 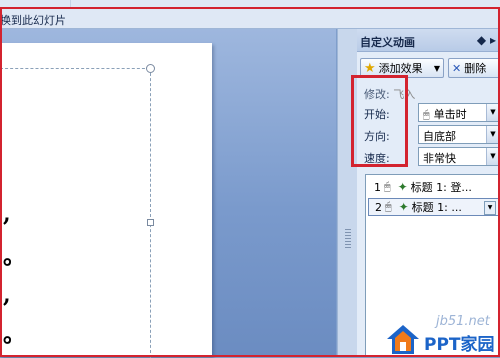 I want to click on watermark: jb51.net PPT家园, so click(x=443, y=335).